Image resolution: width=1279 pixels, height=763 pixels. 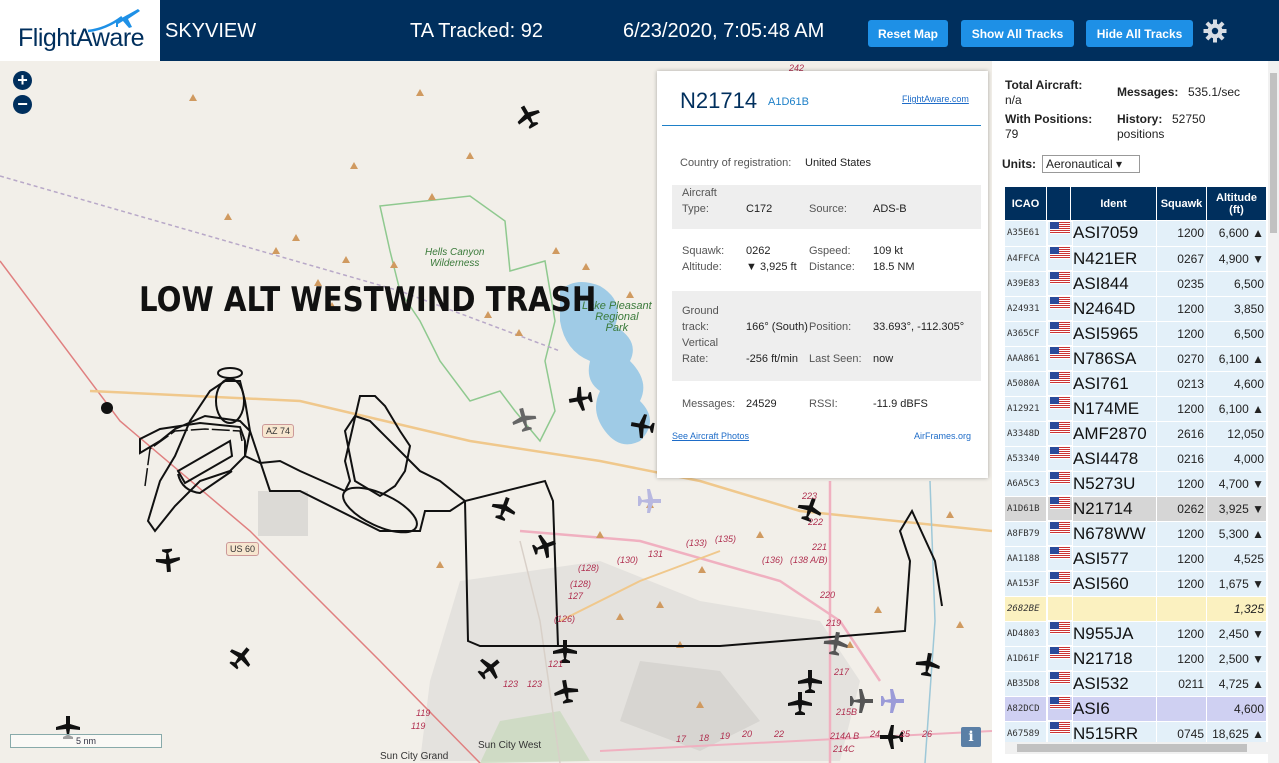 I want to click on with-positions-label: With Positions:, so click(x=1049, y=119).